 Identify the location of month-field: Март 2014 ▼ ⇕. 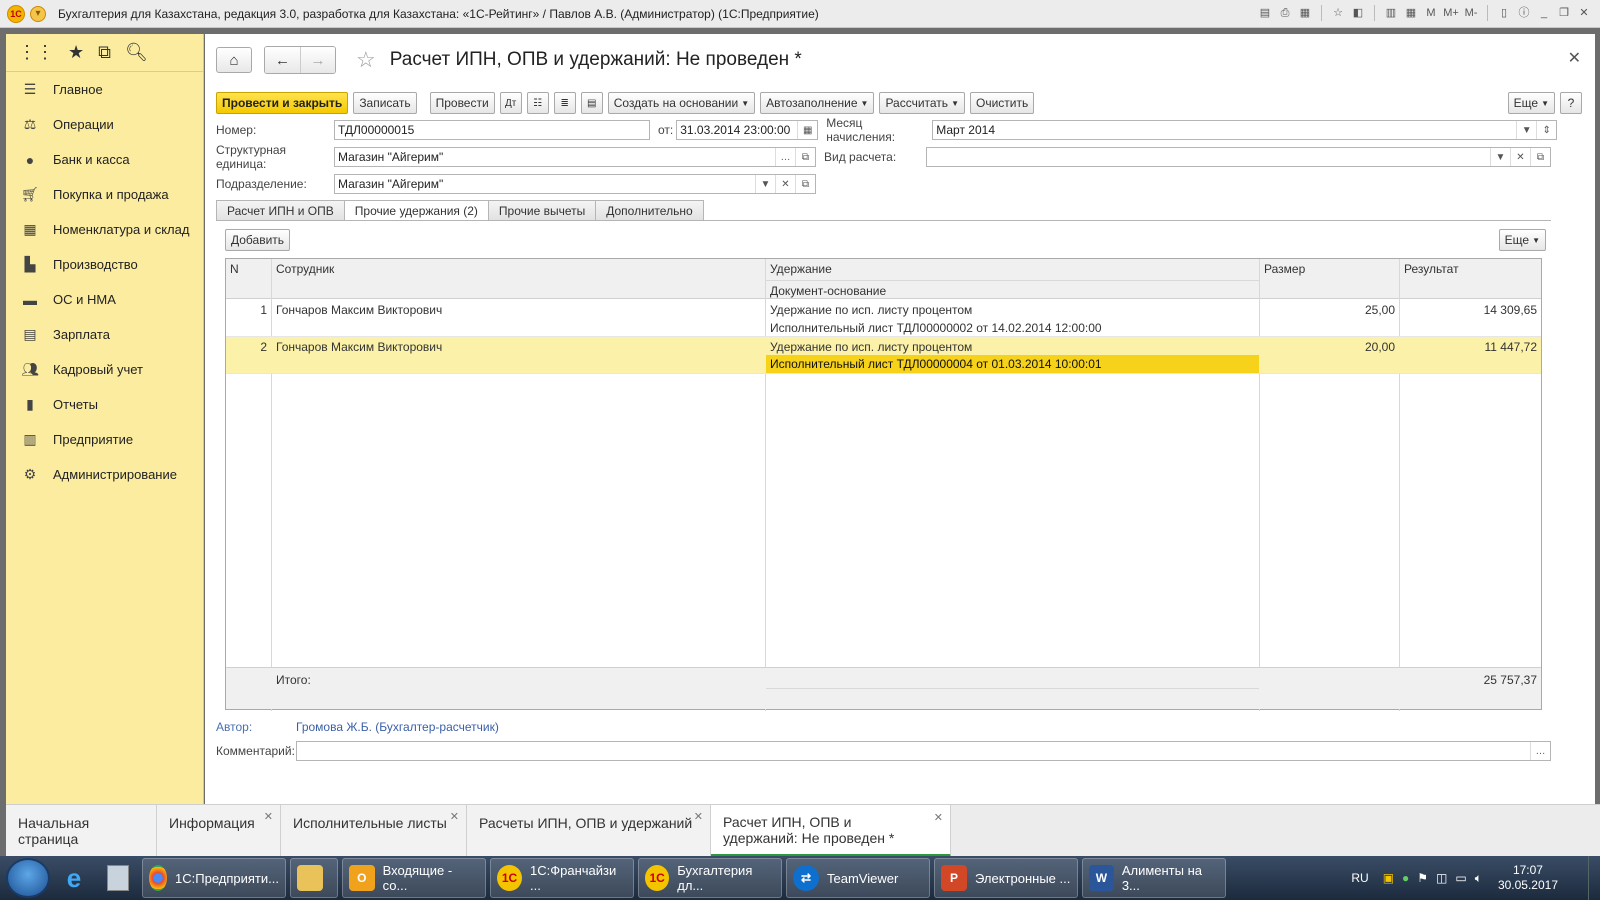
(1245, 130).